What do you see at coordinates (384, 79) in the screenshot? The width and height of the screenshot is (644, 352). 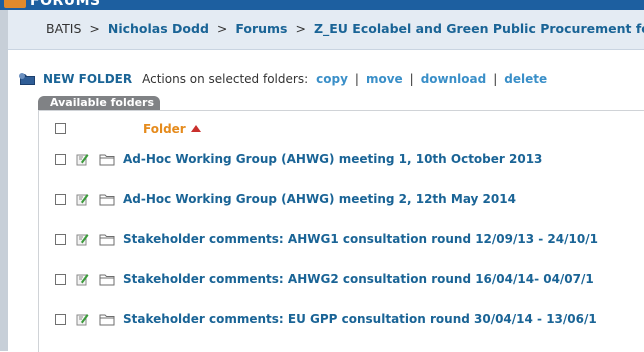 I see `move-link: move` at bounding box center [384, 79].